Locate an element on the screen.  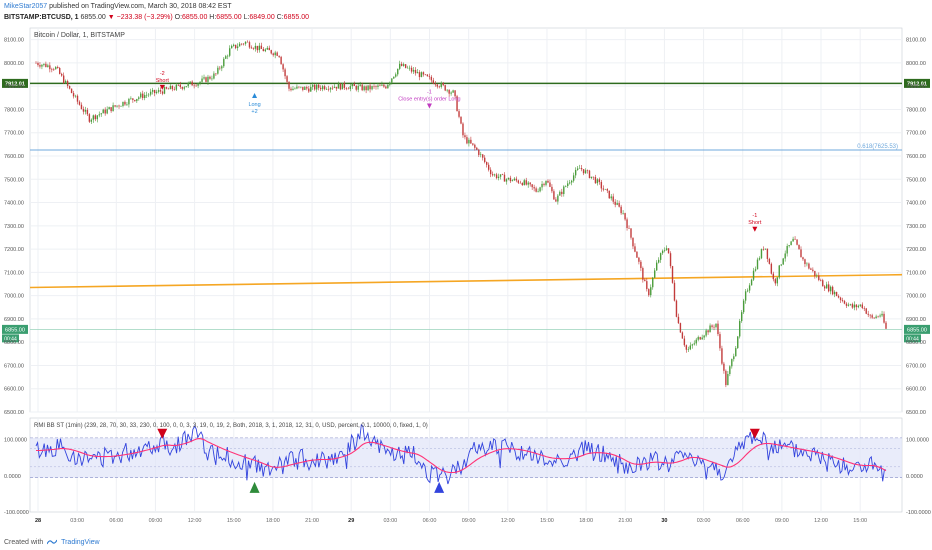
tradingview-link: TradingView is located at coordinates (80, 542).